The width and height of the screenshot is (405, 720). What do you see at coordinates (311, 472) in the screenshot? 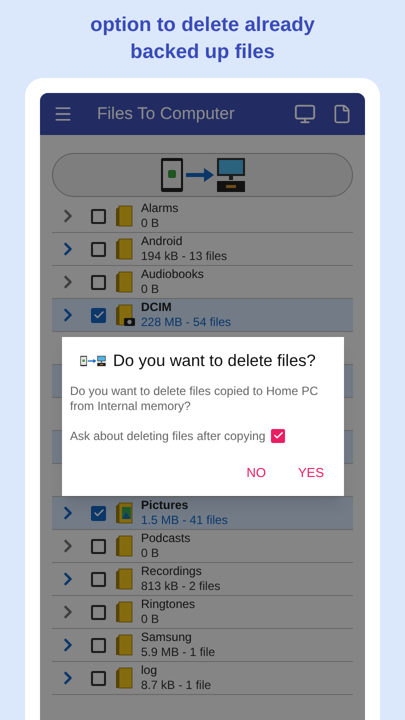
I see `dialog-button: YES` at bounding box center [311, 472].